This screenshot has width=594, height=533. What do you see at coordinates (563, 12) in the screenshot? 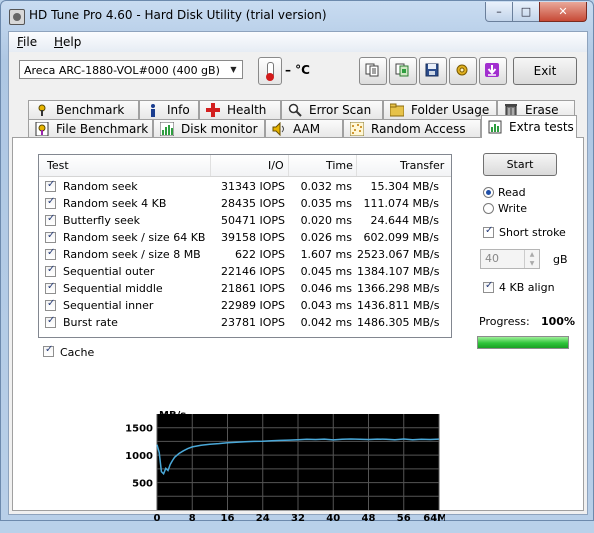
I see `close-button: ✕` at bounding box center [563, 12].